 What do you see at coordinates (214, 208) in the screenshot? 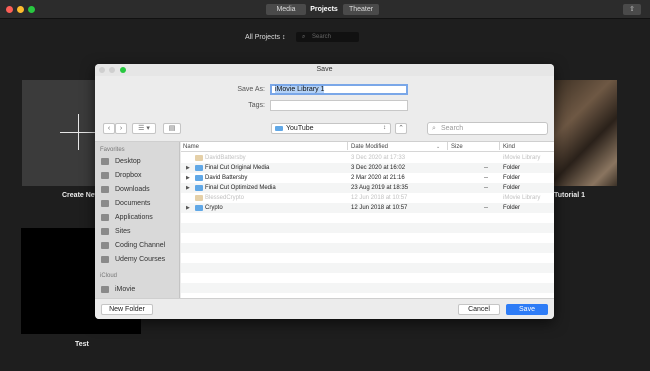
I see `file-name: Crypto` at bounding box center [214, 208].